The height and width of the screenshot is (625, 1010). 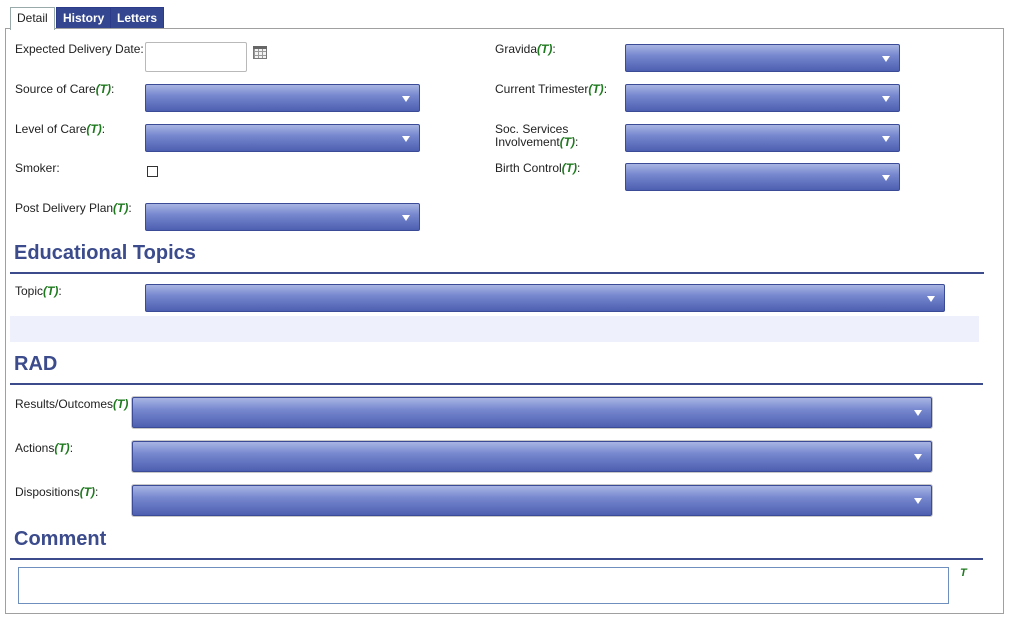 I want to click on topic-list-area, so click(x=494, y=329).